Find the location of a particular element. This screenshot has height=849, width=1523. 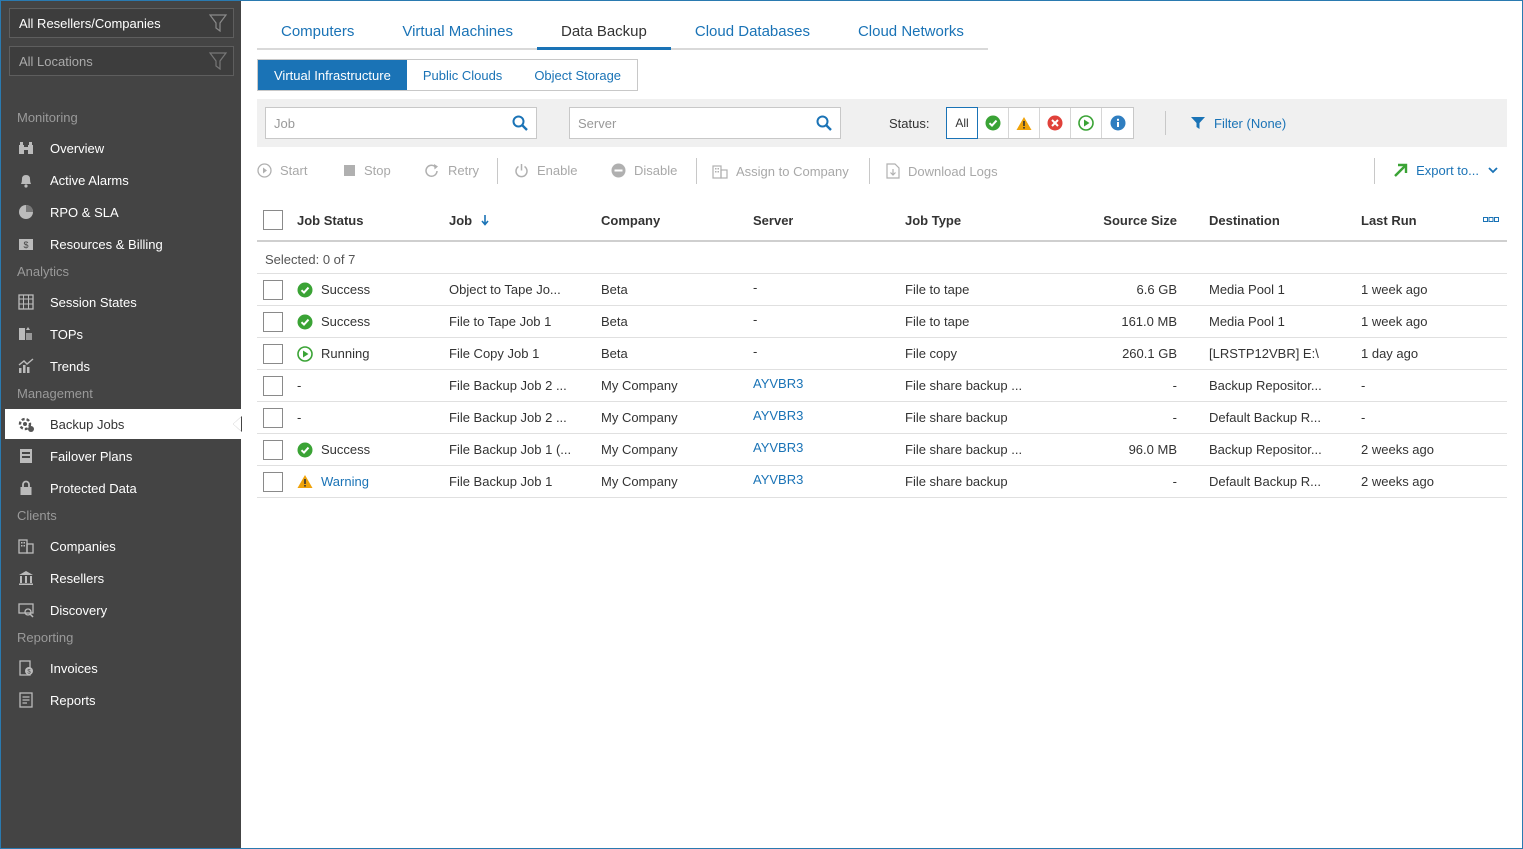

enable-button: Enable is located at coordinates (545, 170).